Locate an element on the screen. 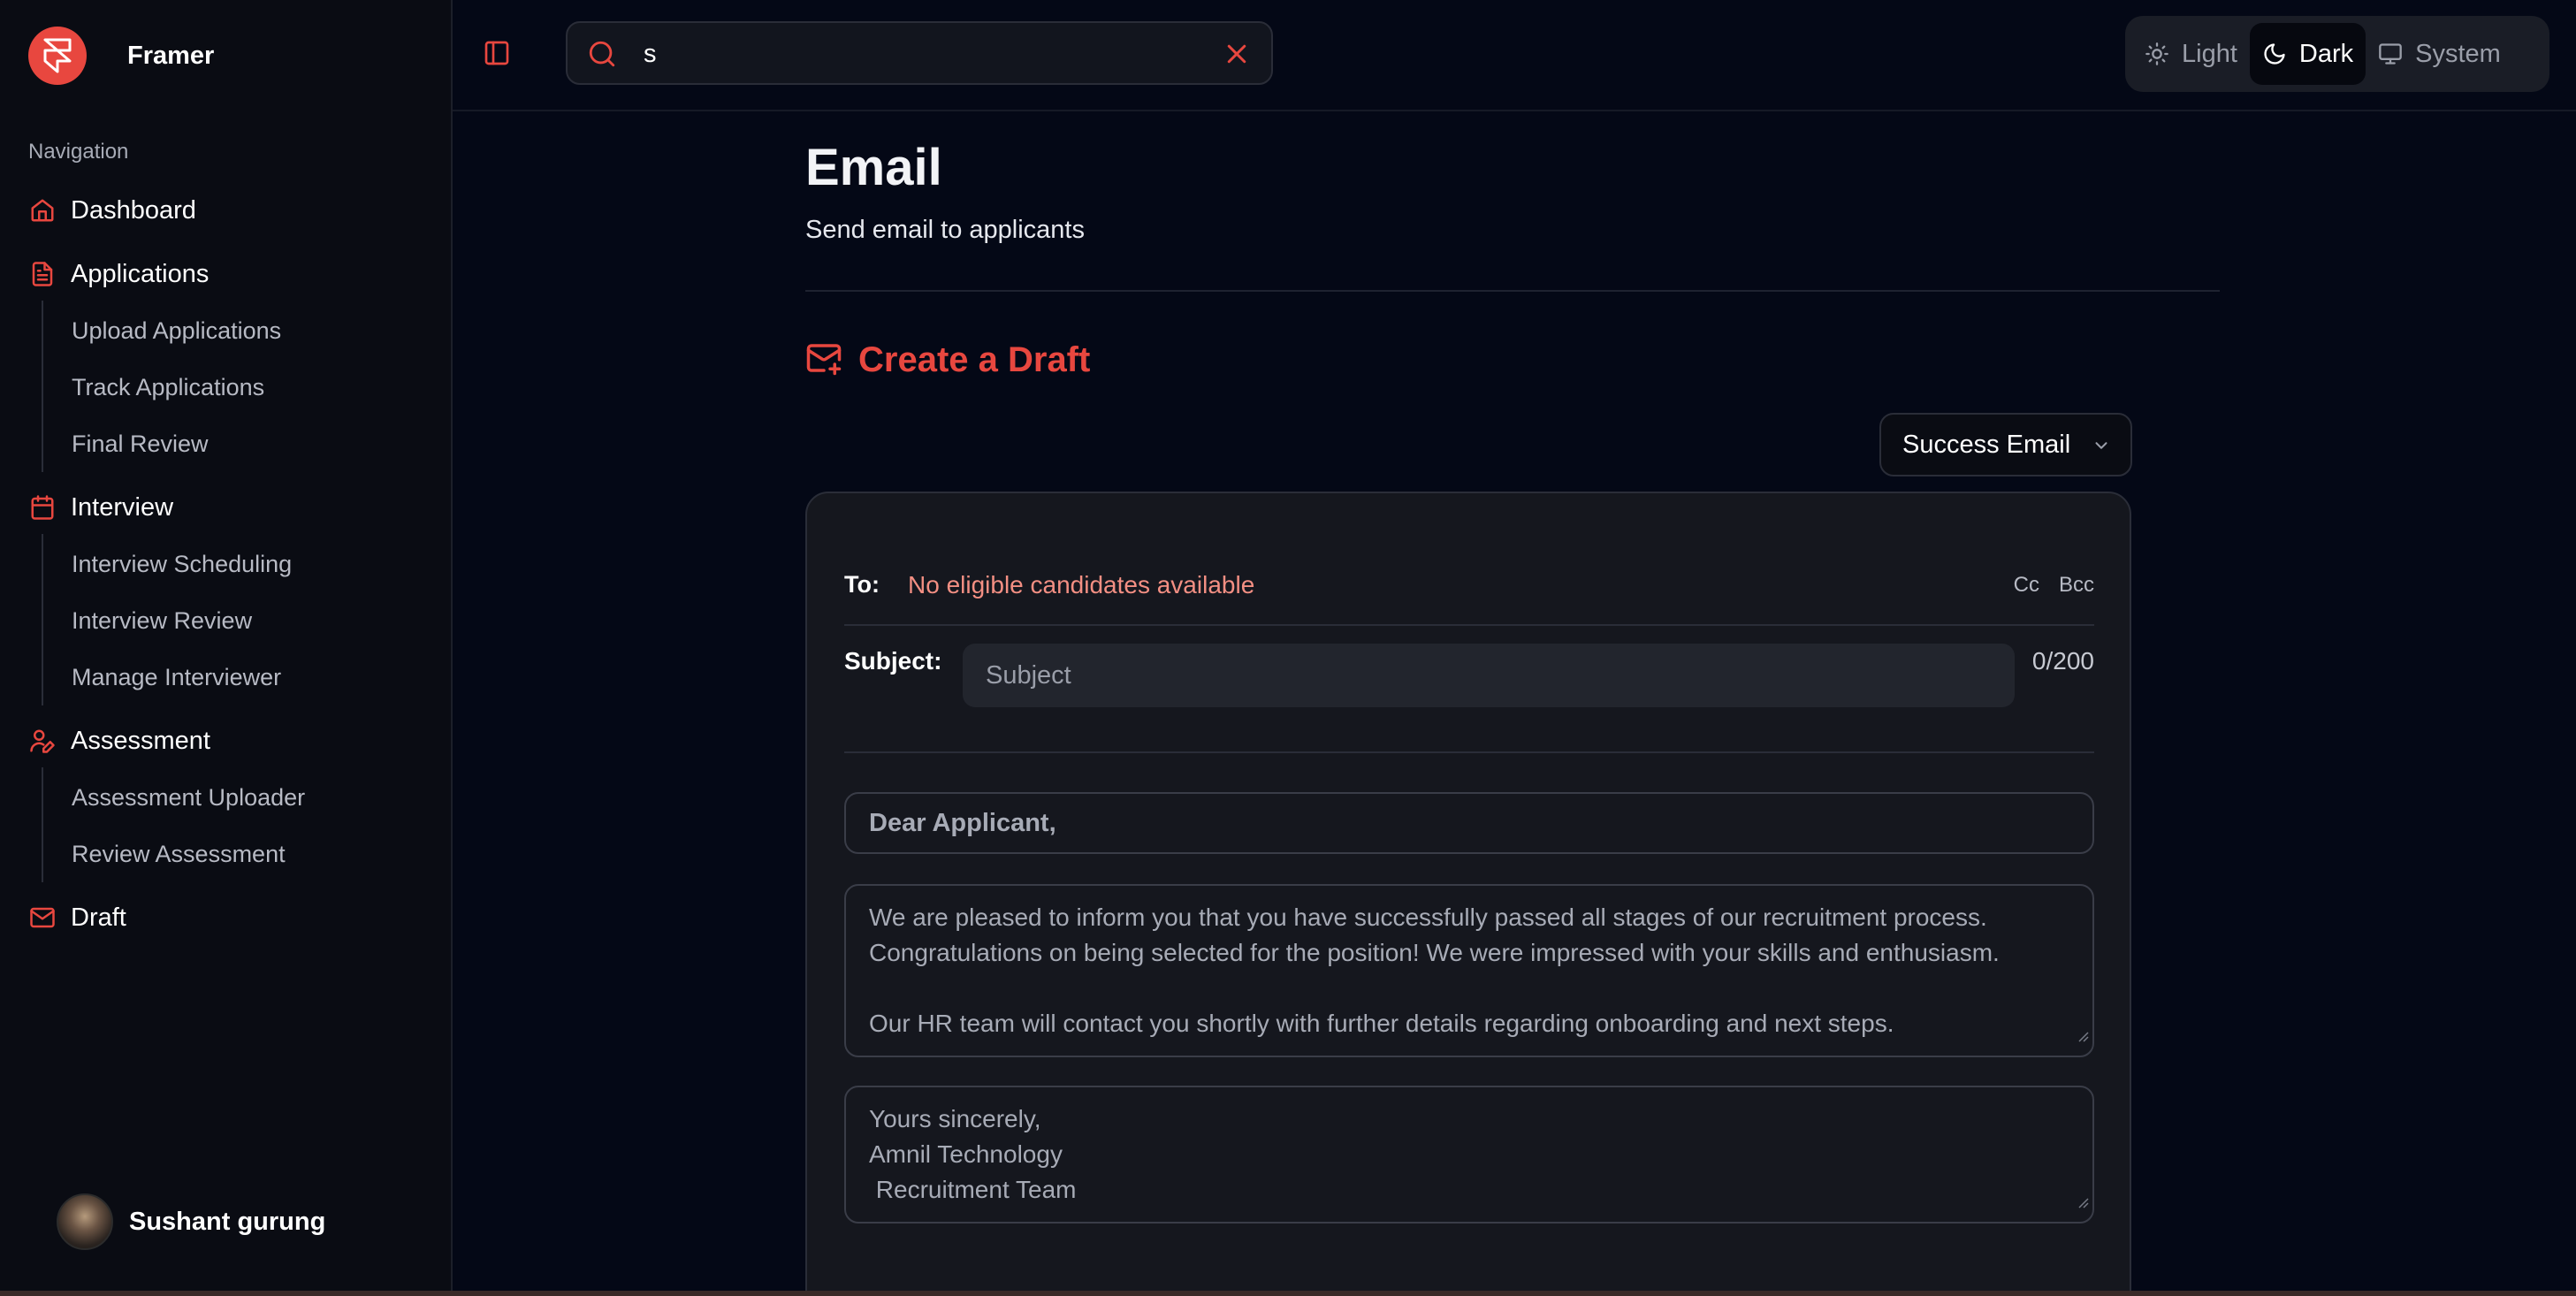  user-profile: Sushant gurung is located at coordinates (191, 1221).